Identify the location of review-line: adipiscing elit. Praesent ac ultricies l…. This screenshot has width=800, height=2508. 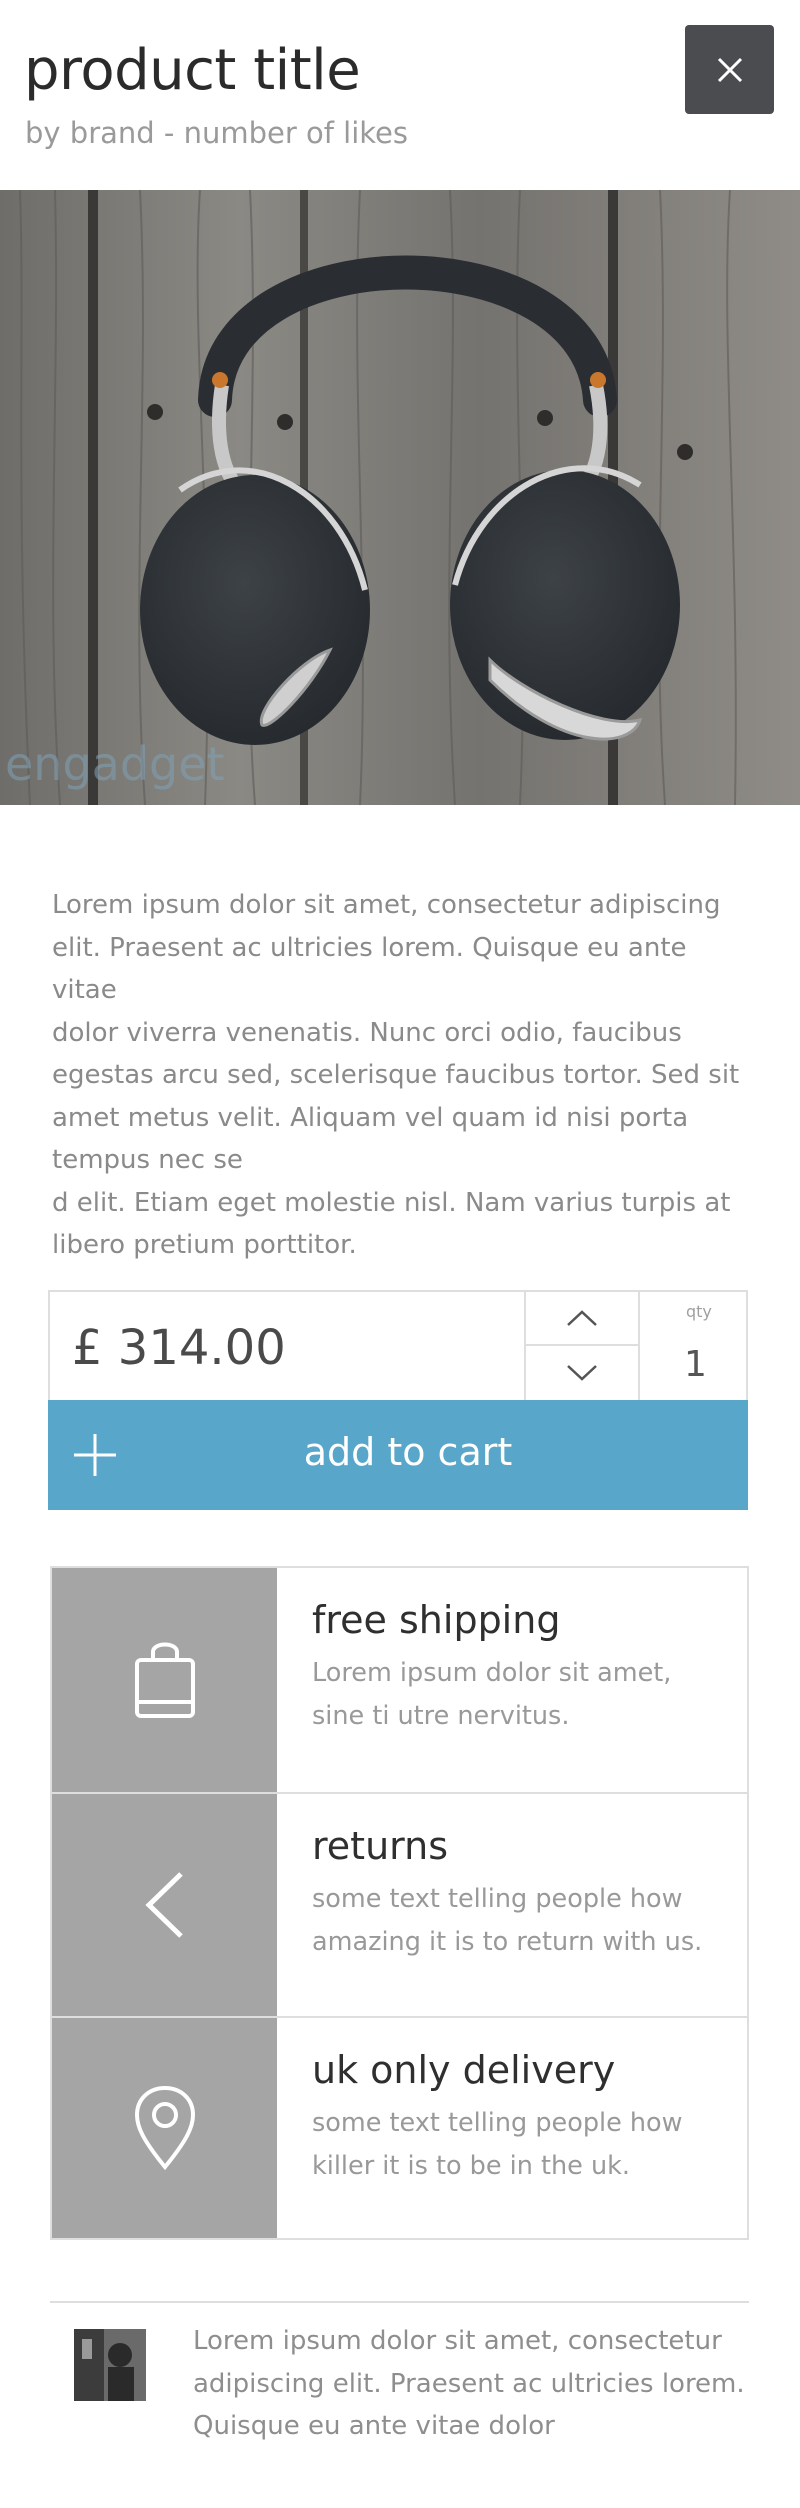
(469, 2383).